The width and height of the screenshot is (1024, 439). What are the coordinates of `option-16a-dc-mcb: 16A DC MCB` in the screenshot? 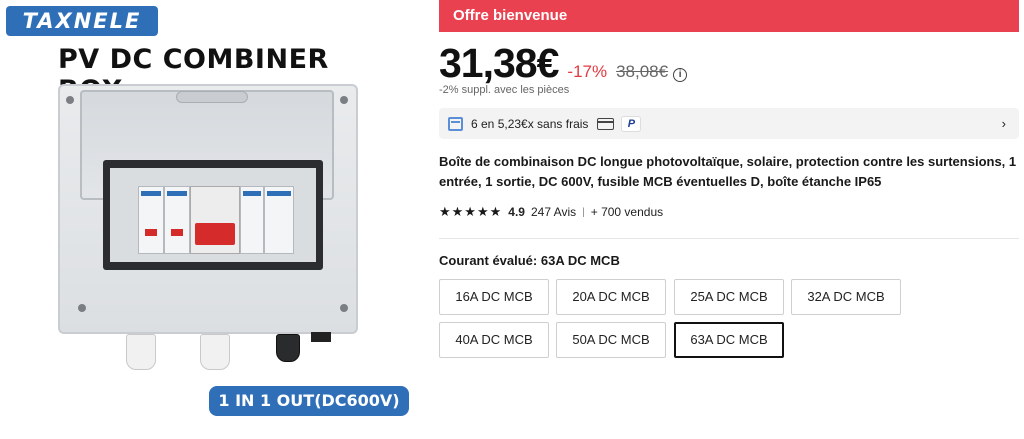 It's located at (494, 297).